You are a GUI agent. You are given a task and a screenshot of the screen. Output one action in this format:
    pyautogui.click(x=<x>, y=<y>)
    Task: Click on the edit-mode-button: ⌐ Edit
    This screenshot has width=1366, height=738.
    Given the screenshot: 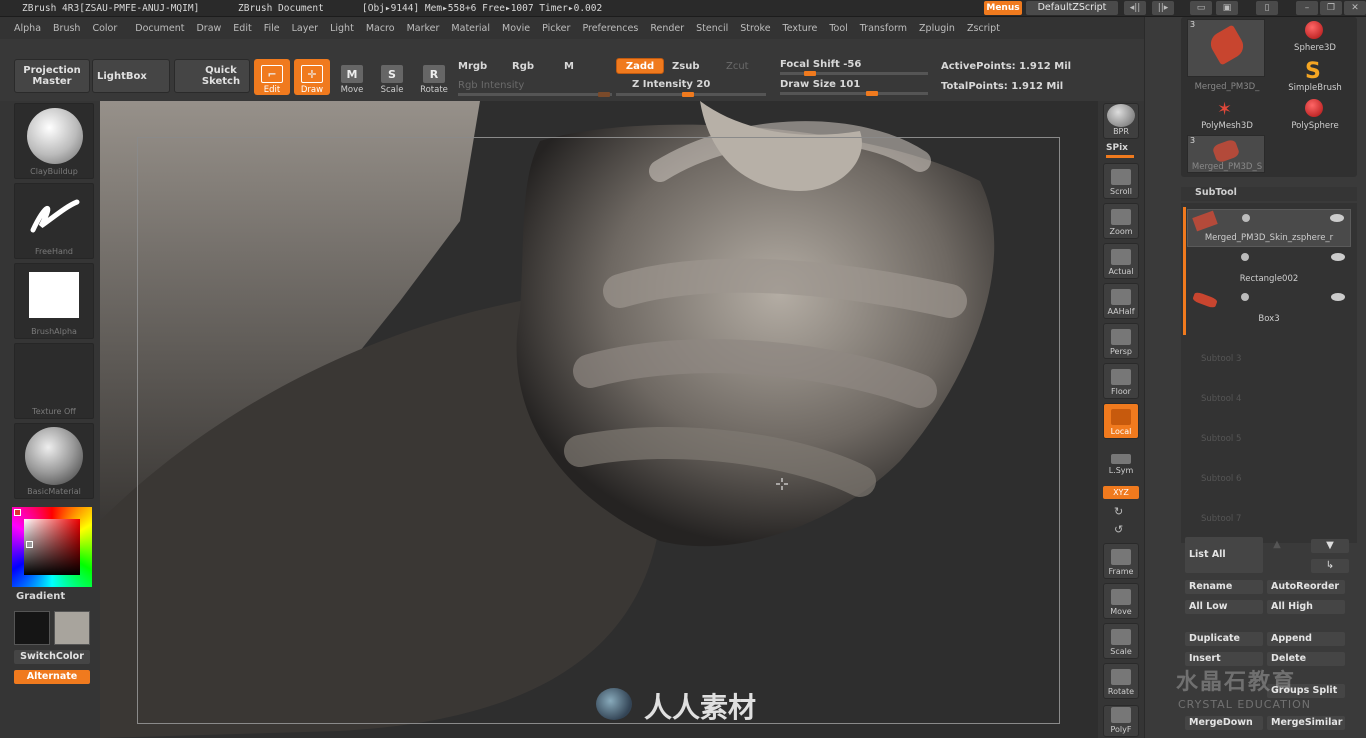 What is the action you would take?
    pyautogui.click(x=272, y=77)
    